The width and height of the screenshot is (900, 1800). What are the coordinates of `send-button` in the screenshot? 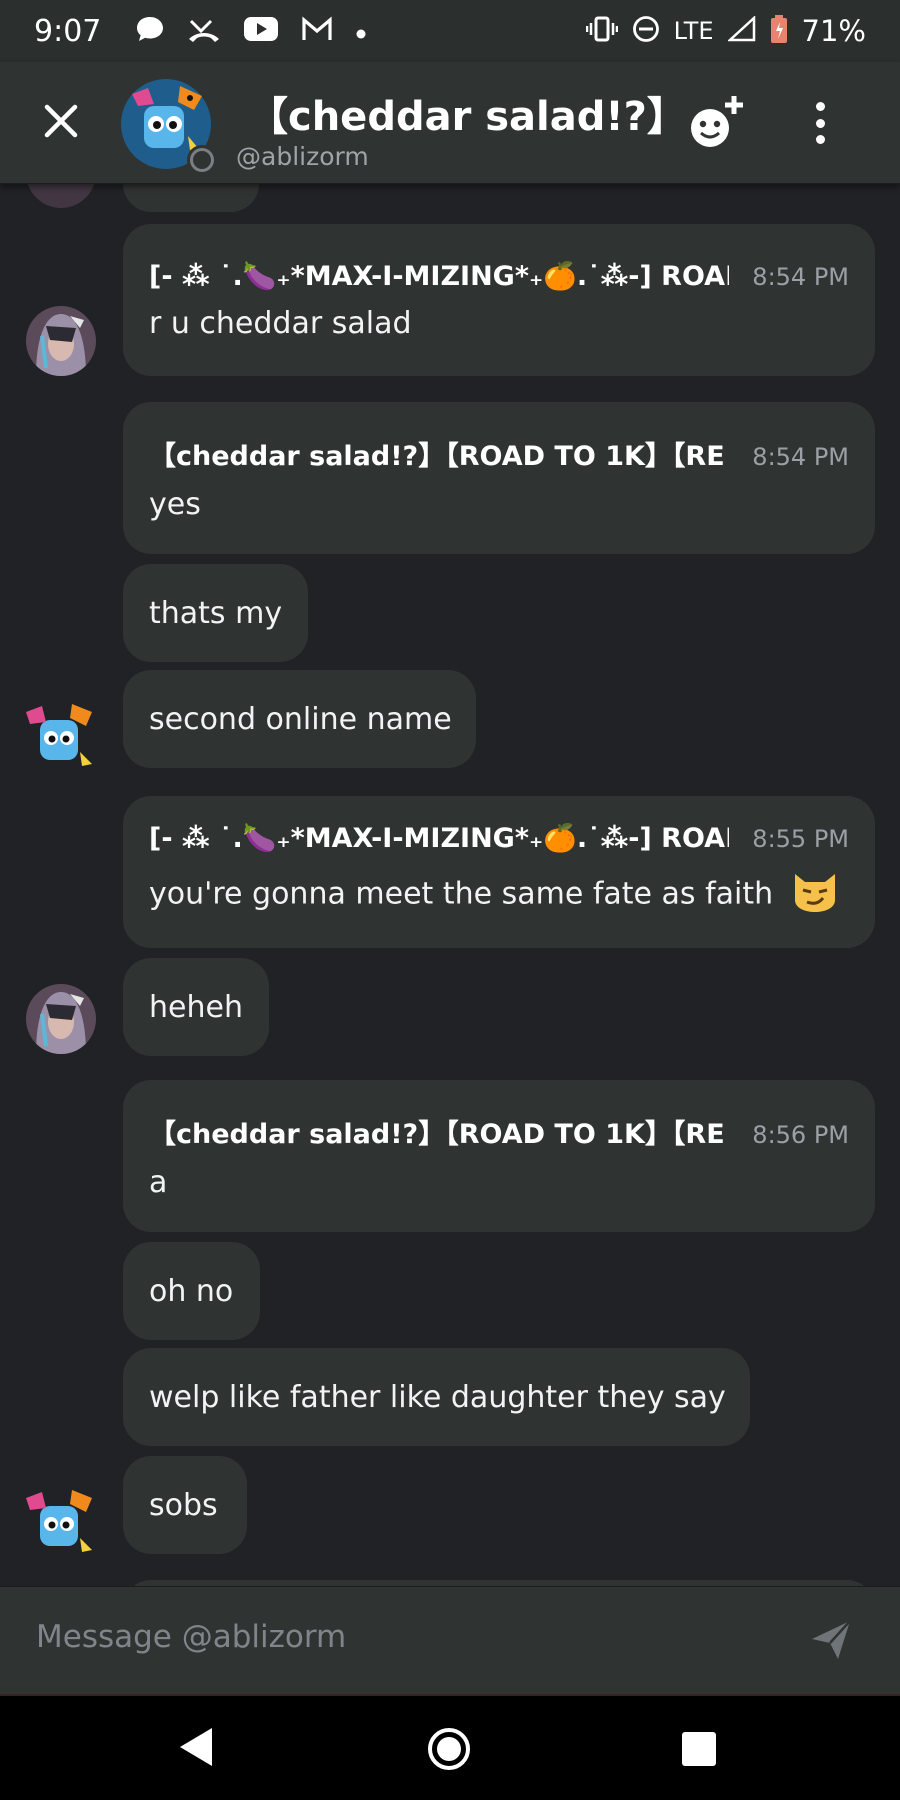 It's located at (831, 1640).